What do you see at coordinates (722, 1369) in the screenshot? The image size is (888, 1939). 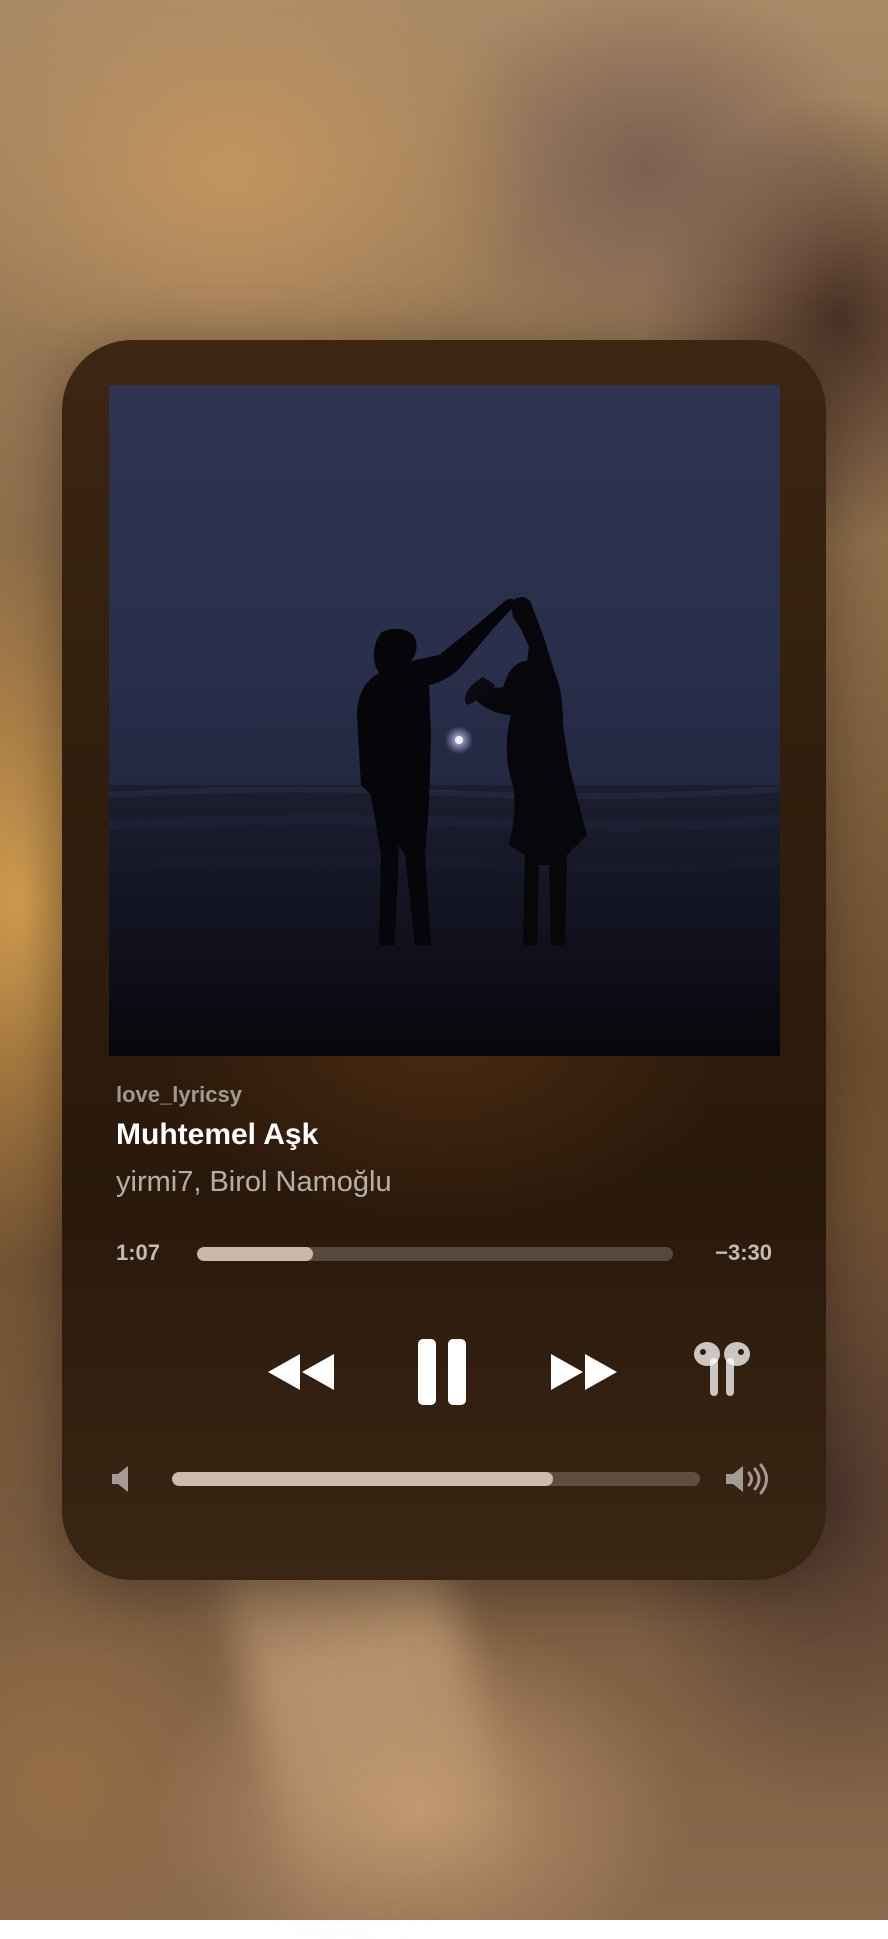 I see `airpods-icon` at bounding box center [722, 1369].